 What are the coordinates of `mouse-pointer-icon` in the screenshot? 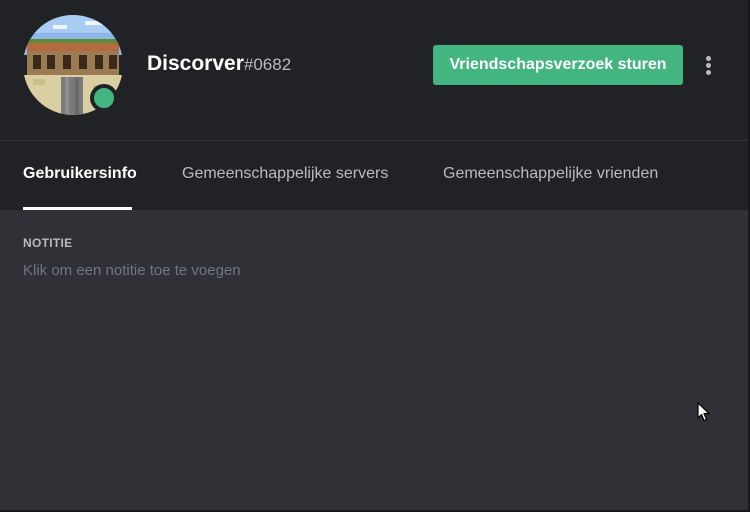 It's located at (703, 412).